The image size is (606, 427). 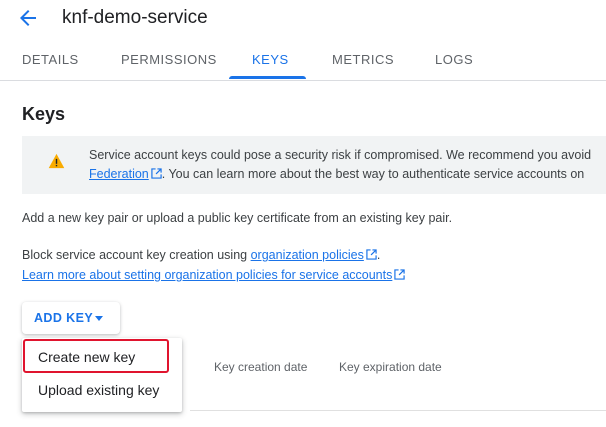 What do you see at coordinates (99, 318) in the screenshot?
I see `caret-down-icon` at bounding box center [99, 318].